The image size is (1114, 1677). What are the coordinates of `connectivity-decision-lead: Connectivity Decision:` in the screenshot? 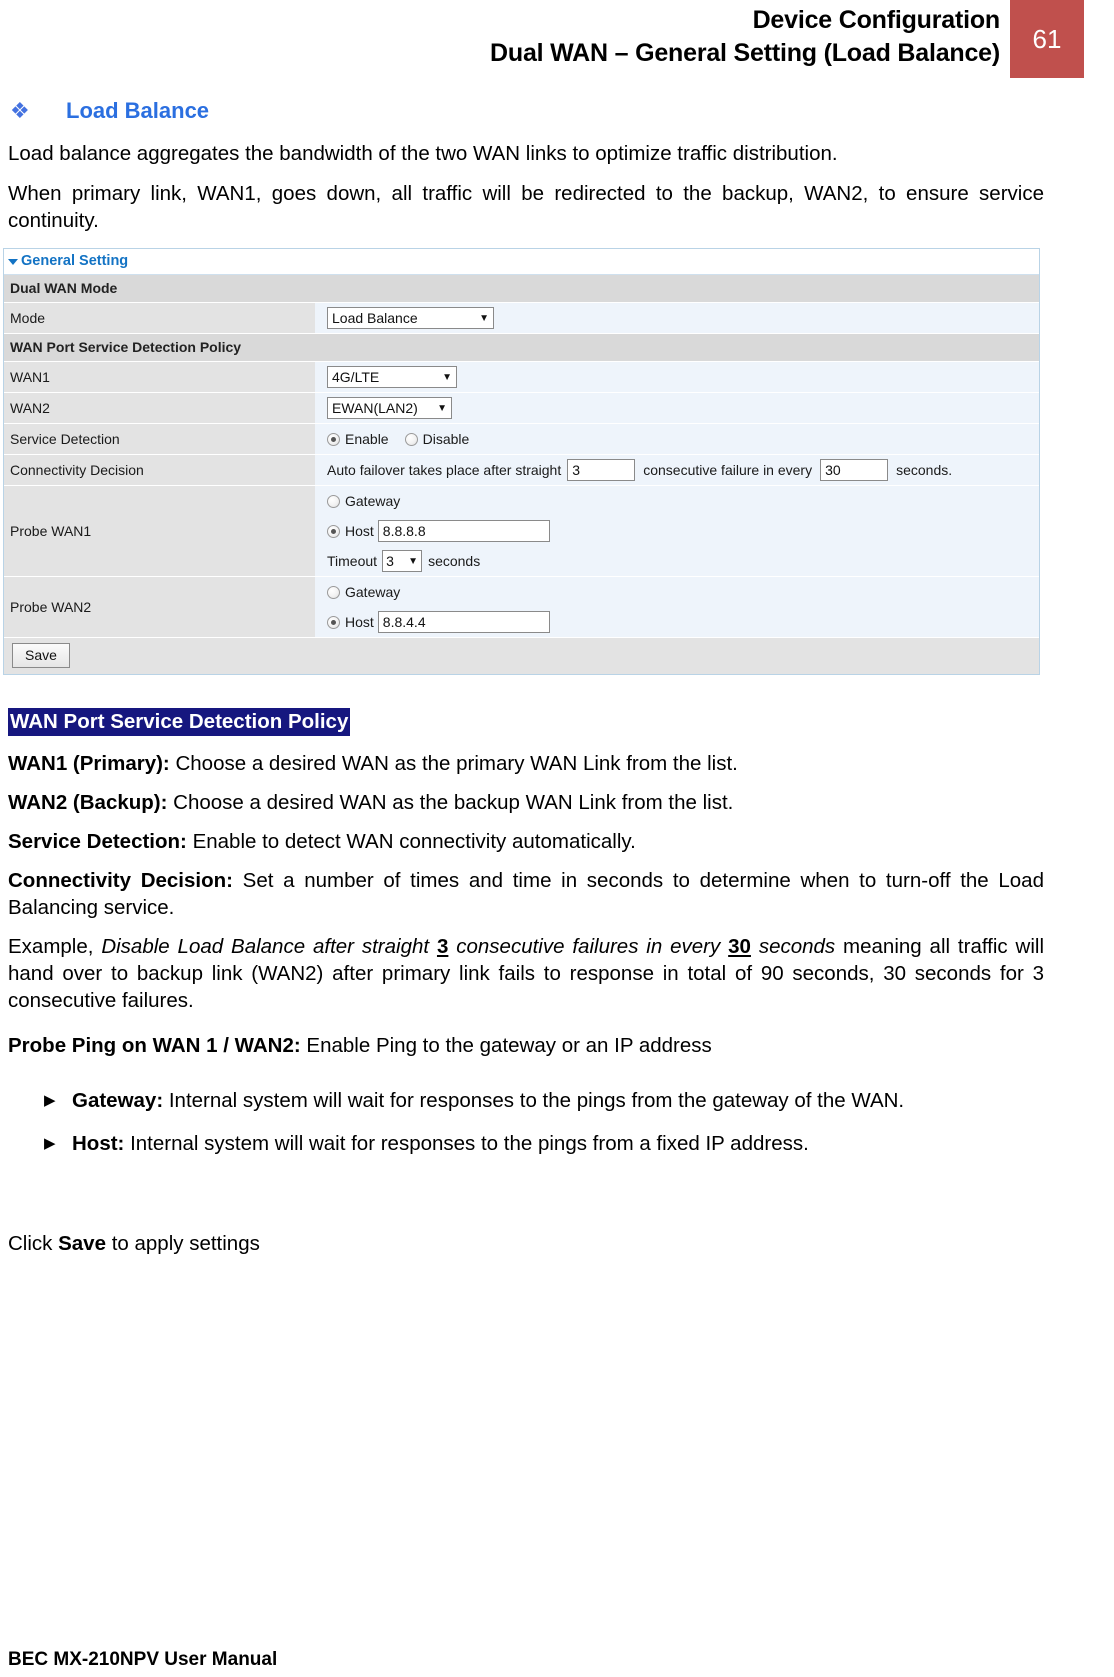 It's located at (120, 880).